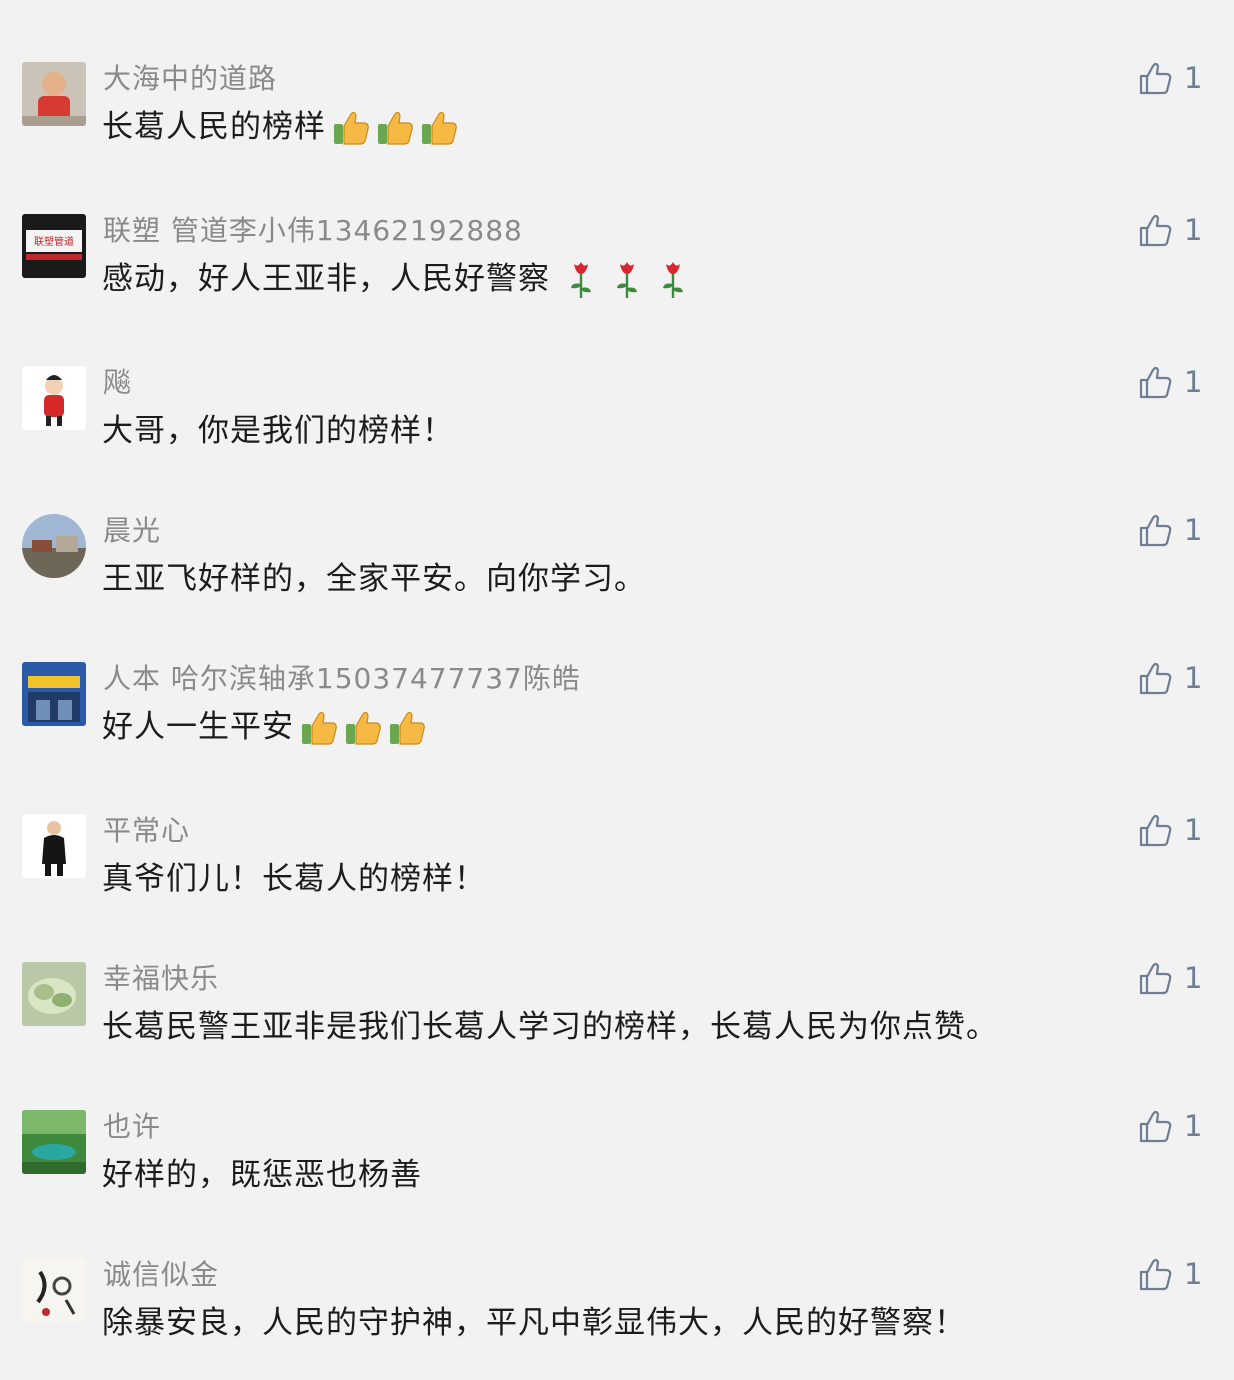 This screenshot has width=1234, height=1380. Describe the element at coordinates (132, 531) in the screenshot. I see `comment-nickname: 晨光` at that location.